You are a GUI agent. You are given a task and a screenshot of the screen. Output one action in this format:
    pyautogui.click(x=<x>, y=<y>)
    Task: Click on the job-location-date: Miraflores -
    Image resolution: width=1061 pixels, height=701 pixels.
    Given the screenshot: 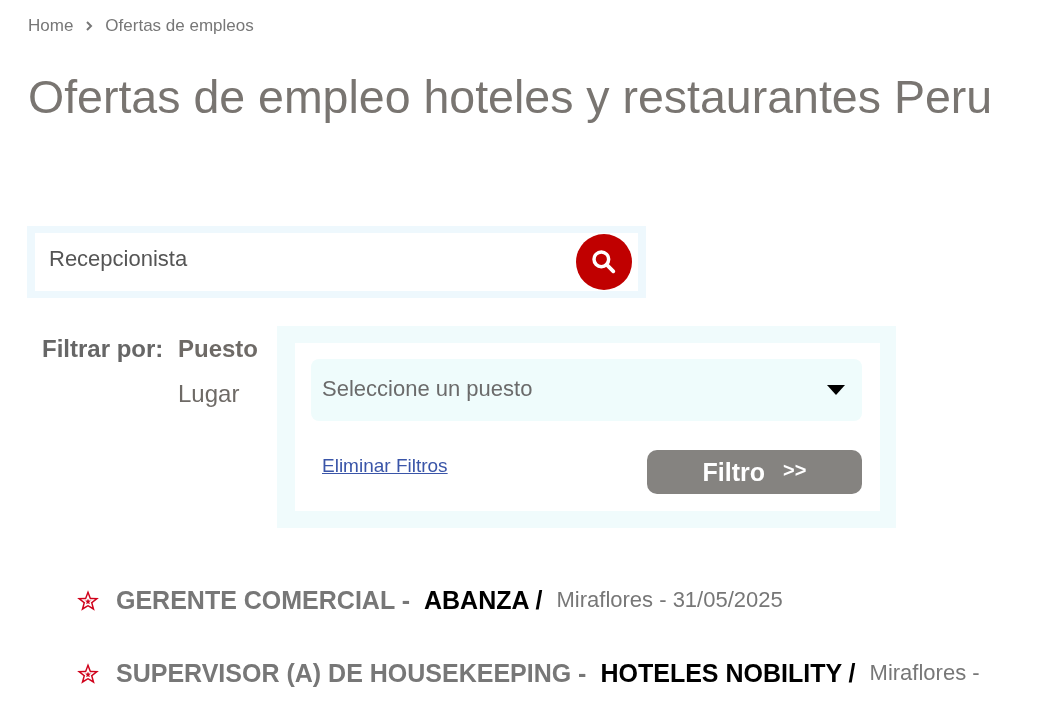 What is the action you would take?
    pyautogui.click(x=924, y=673)
    